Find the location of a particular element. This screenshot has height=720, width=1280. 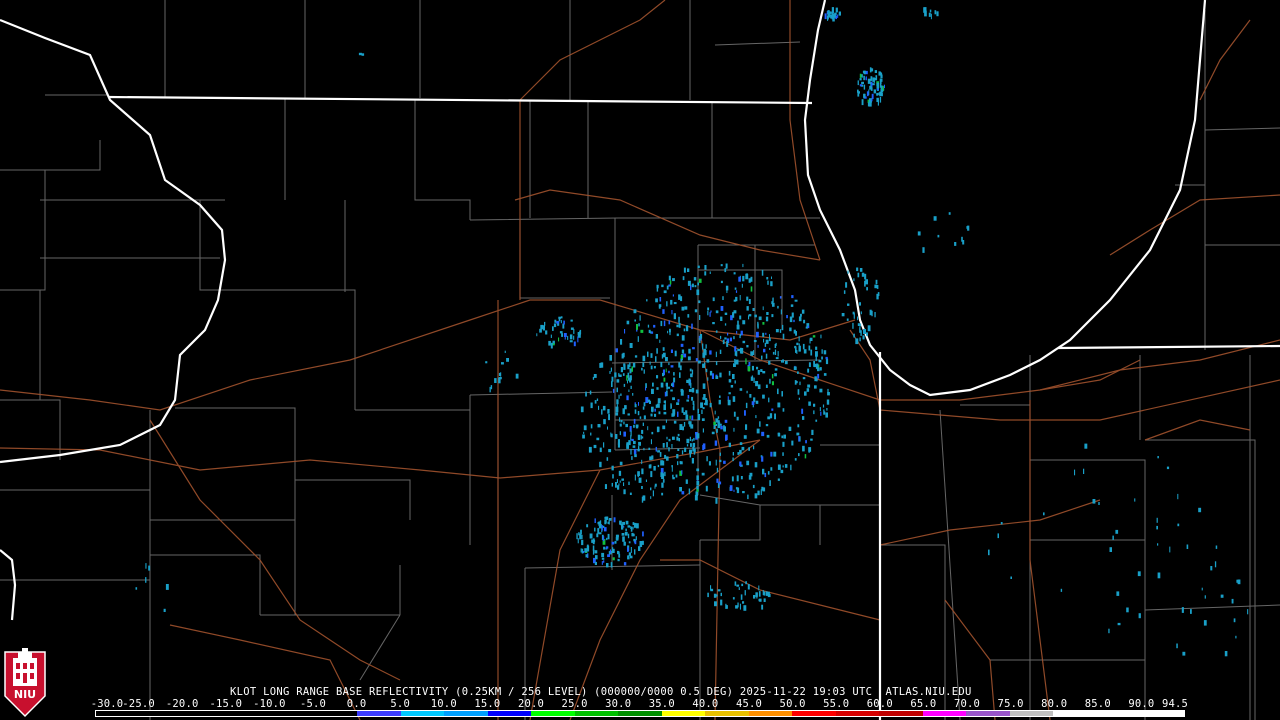

colorbar-tick-label: -30.0 is located at coordinates (107, 704).